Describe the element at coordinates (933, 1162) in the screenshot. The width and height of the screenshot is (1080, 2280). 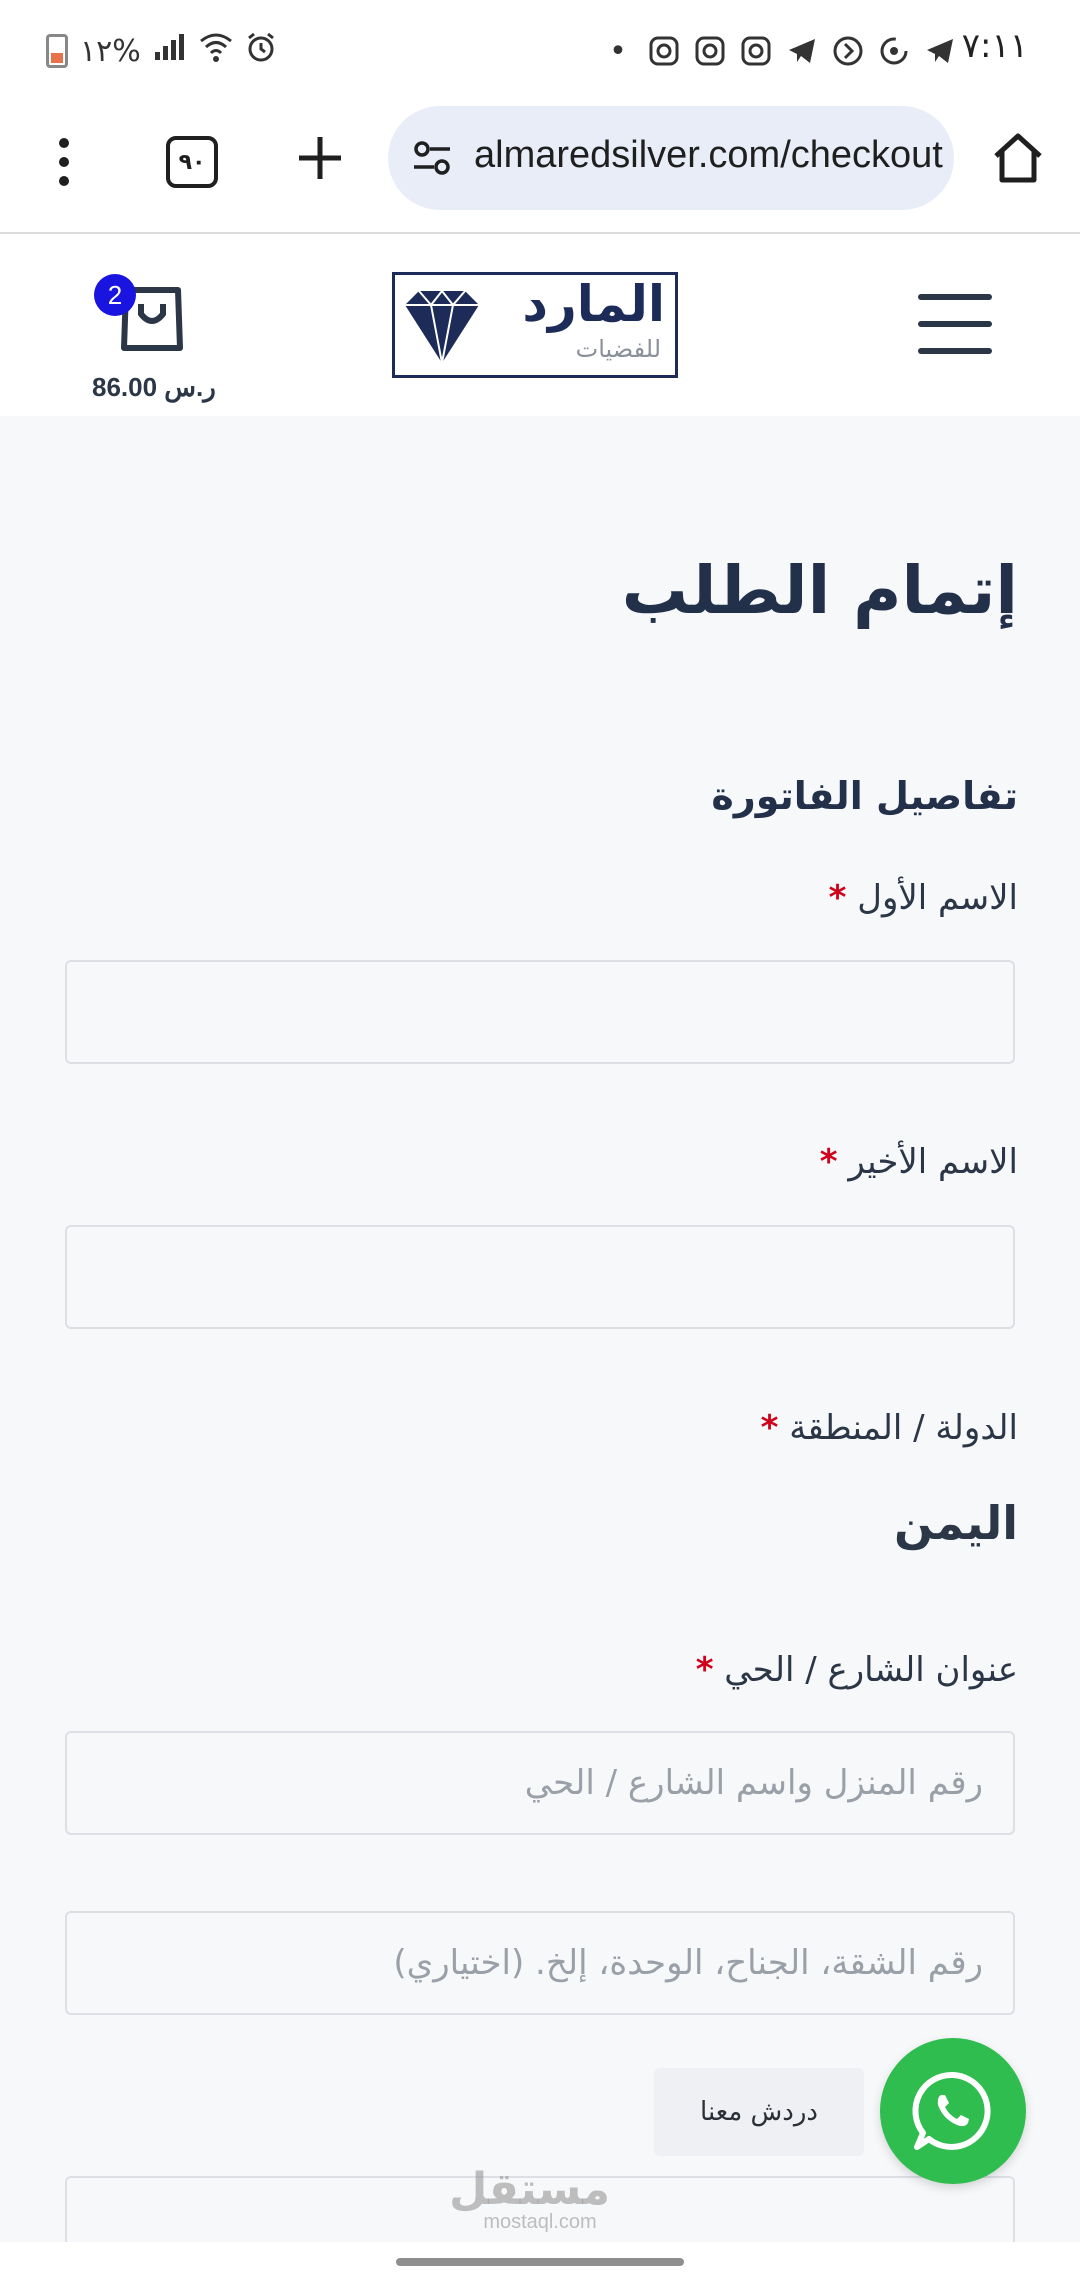
I see `last-name-label-text: الاسم الأخير` at that location.